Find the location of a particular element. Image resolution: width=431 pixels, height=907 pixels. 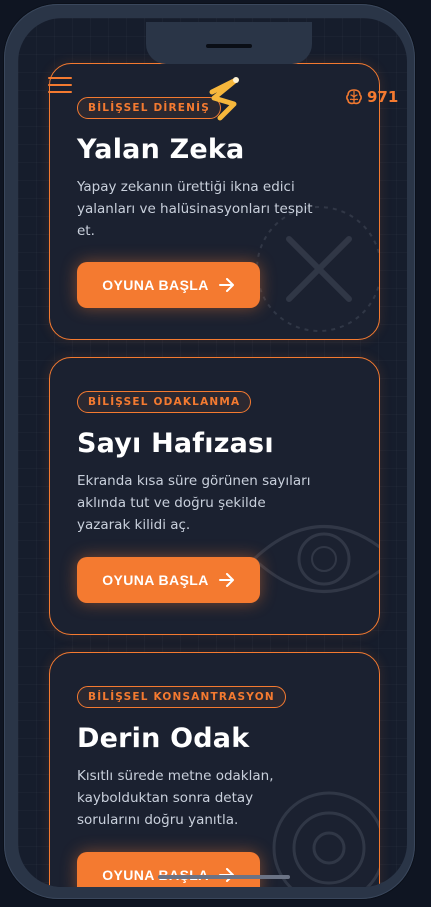

game-title: Yalan Zeka is located at coordinates (161, 149).